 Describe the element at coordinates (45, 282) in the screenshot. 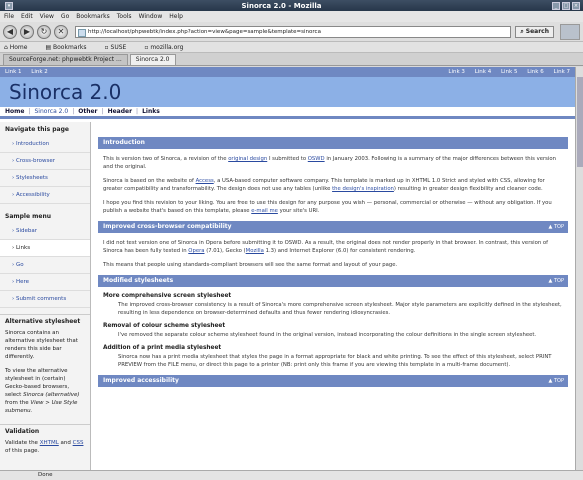

I see `sidebar-item-here: › Here` at that location.